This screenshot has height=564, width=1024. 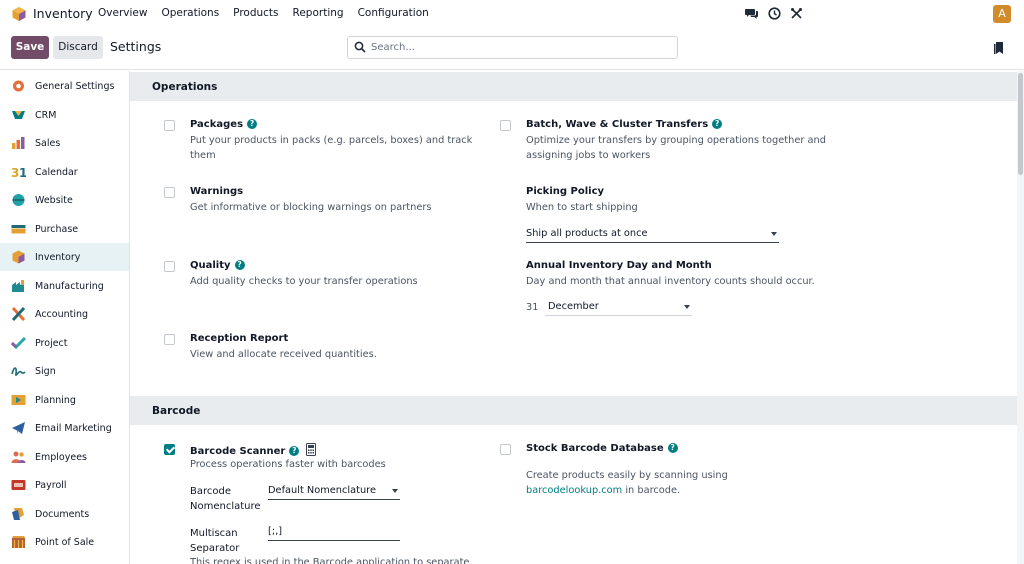 I want to click on bookmark-icon, so click(x=999, y=48).